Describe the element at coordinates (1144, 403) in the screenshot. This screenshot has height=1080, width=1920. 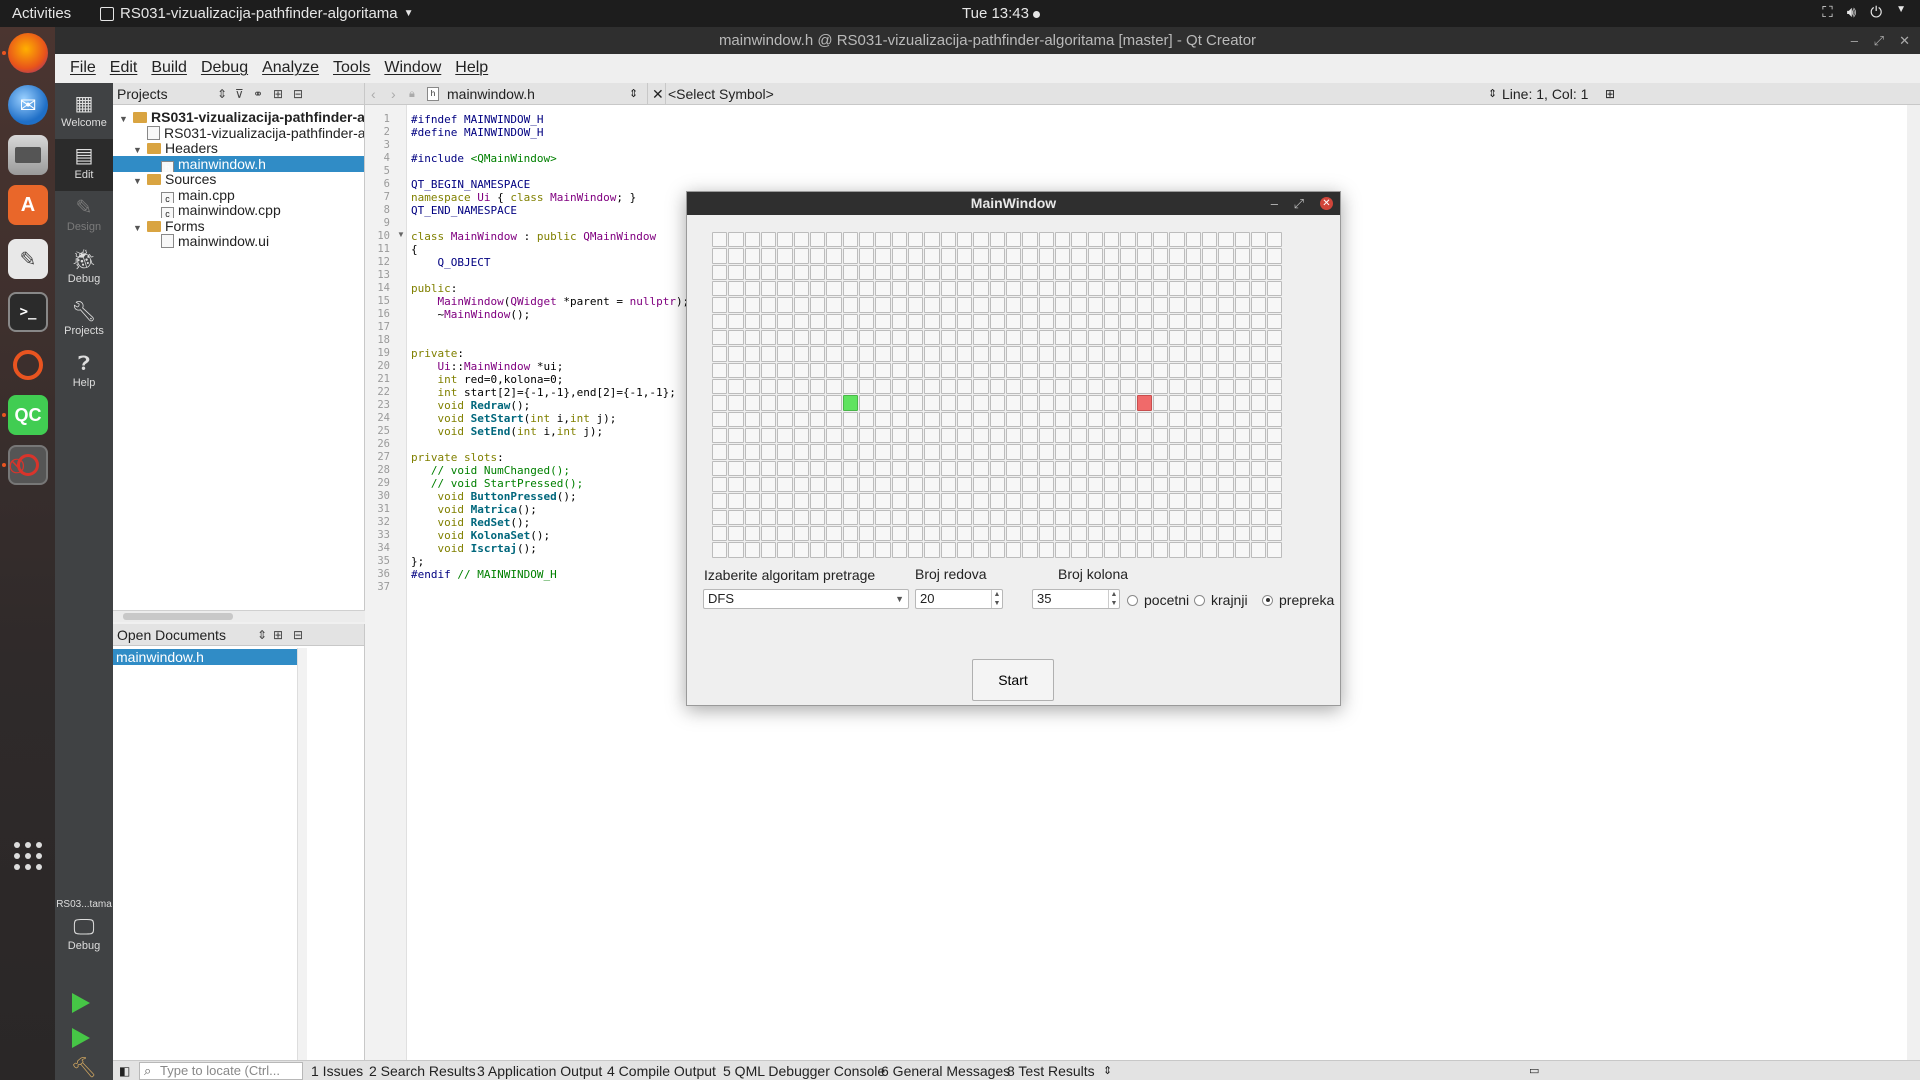
I see `grid-cell-end` at that location.